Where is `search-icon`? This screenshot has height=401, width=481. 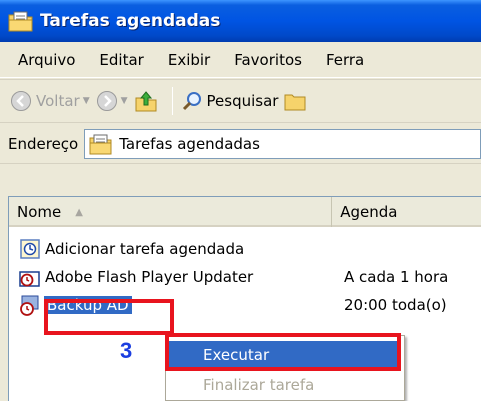 search-icon is located at coordinates (191, 101).